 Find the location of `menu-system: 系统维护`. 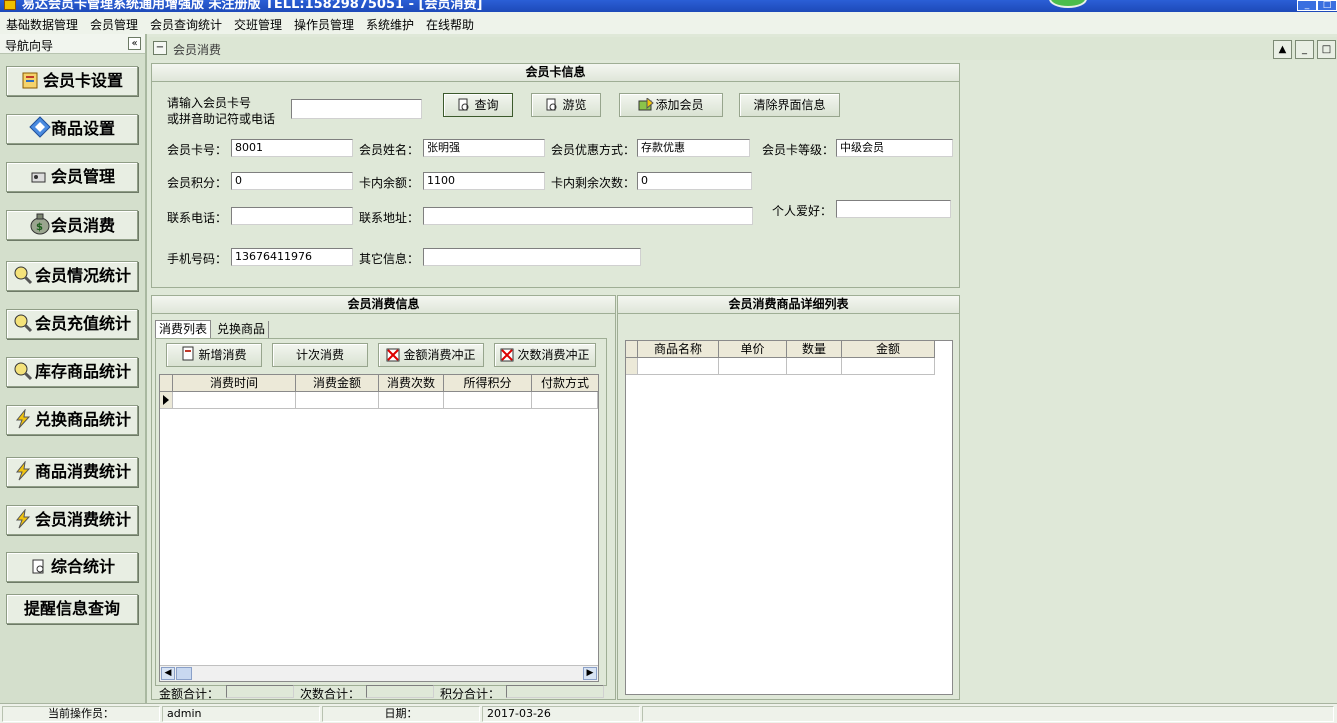

menu-system: 系统维护 is located at coordinates (390, 24).